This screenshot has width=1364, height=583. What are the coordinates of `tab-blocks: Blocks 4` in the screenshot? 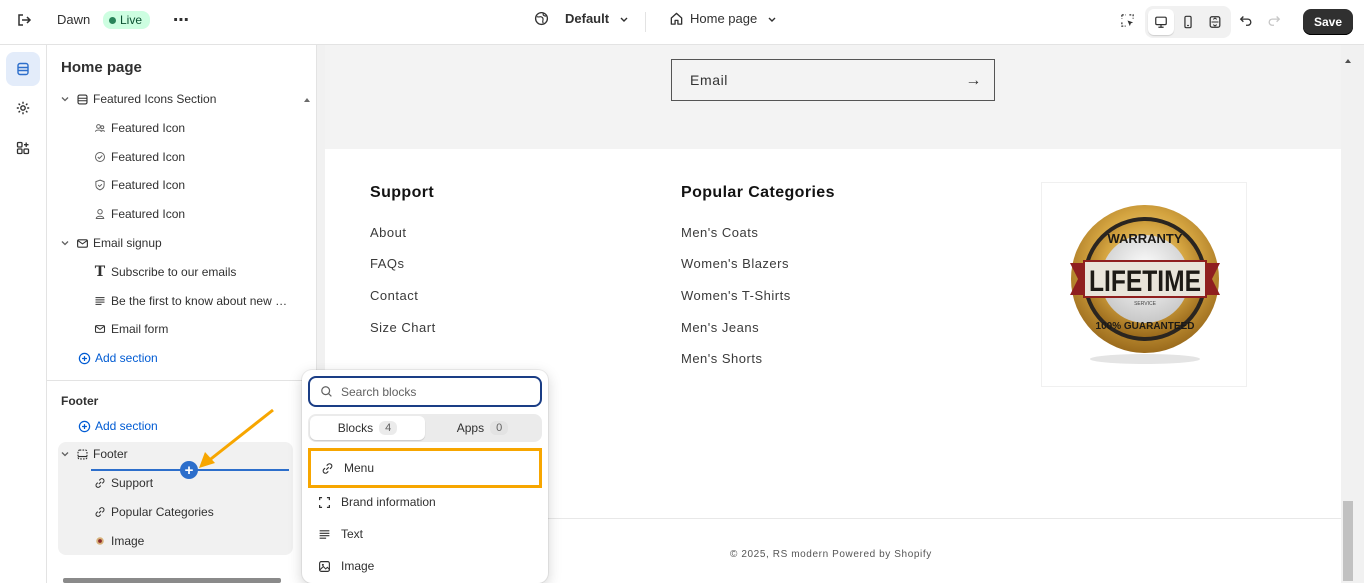 It's located at (367, 428).